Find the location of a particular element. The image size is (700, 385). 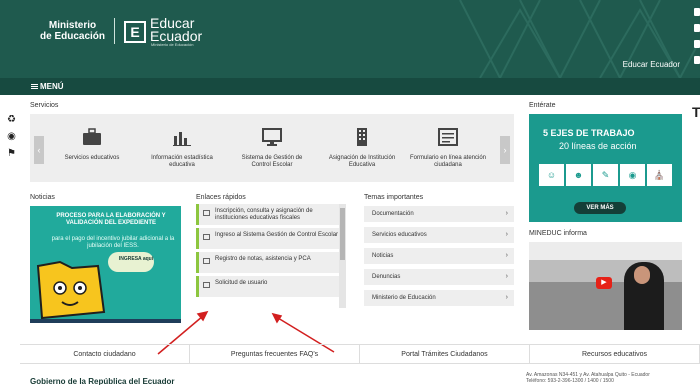

accessibility-tools: ♻ ◉ ⚑ is located at coordinates (12, 139).